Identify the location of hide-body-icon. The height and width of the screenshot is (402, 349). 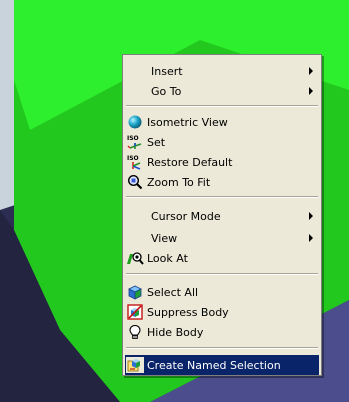
(135, 332).